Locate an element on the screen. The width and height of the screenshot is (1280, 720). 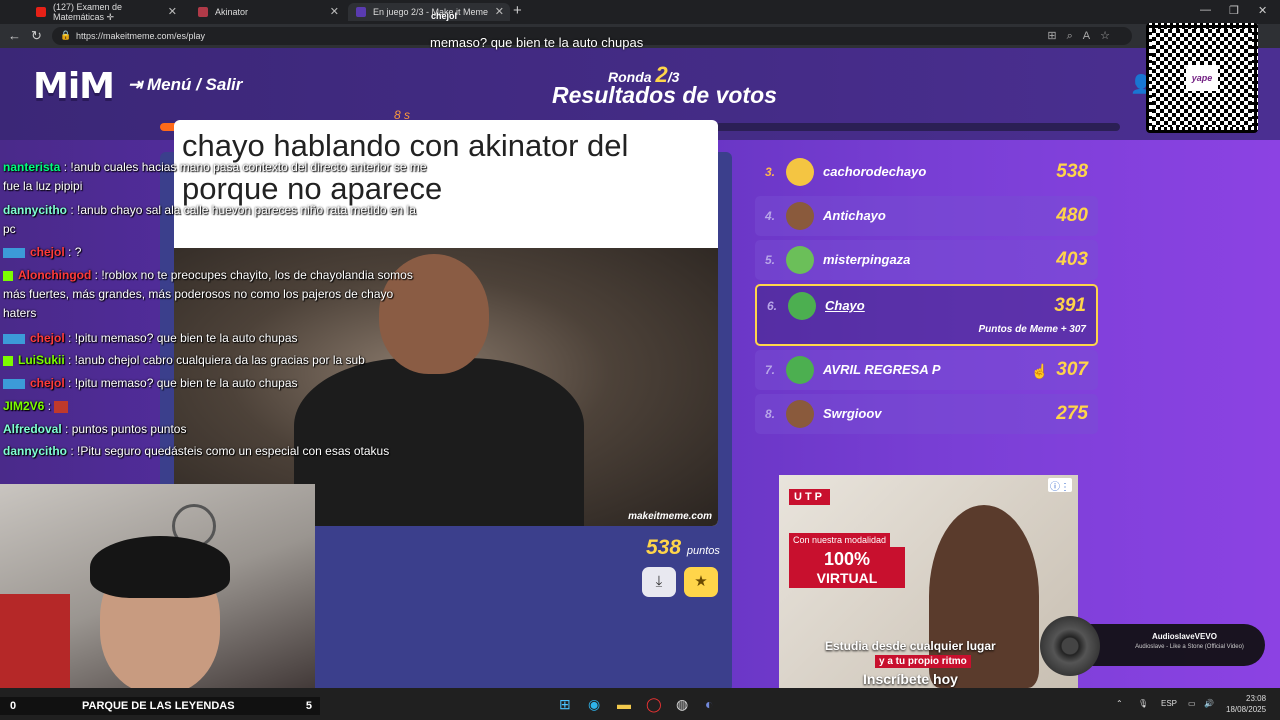
refresh-icon: ↻ is located at coordinates (36, 36).